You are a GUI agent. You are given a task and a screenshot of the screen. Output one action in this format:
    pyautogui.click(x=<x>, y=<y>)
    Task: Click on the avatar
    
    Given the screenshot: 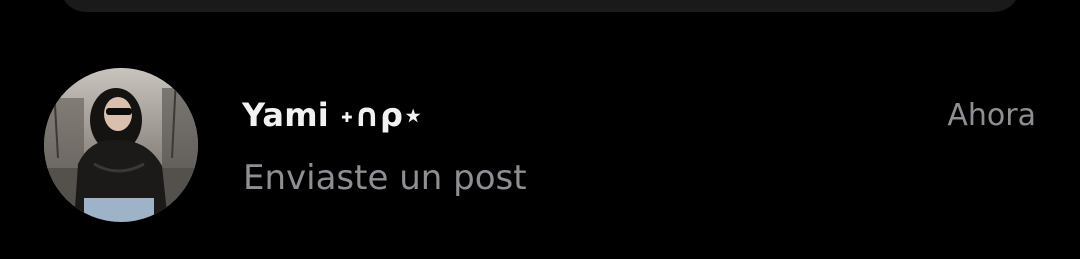 What is the action you would take?
    pyautogui.click(x=121, y=145)
    